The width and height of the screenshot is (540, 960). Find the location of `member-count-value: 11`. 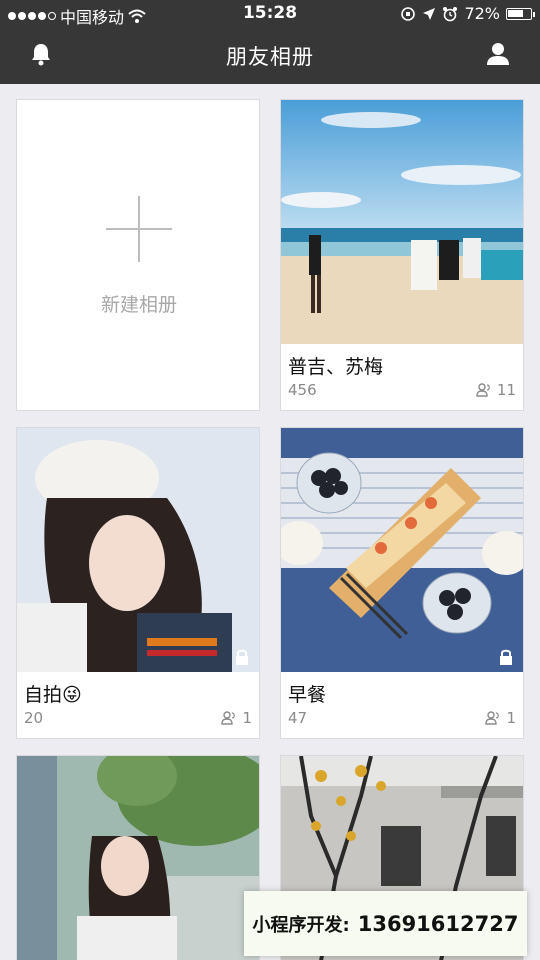

member-count-value: 11 is located at coordinates (506, 390).